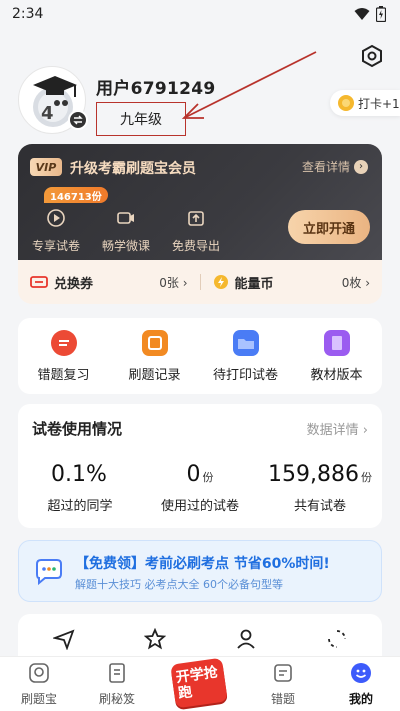  I want to click on chat-bubble-icon, so click(49, 572).